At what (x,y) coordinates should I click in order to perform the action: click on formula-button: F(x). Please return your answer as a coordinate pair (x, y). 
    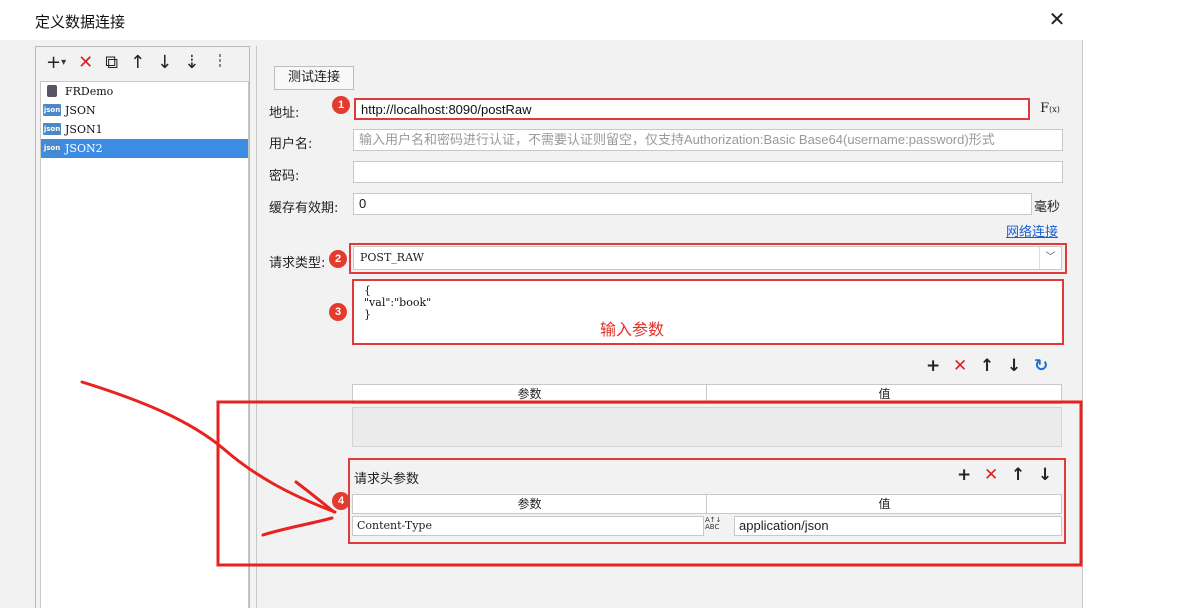
    Looking at the image, I should click on (1050, 109).